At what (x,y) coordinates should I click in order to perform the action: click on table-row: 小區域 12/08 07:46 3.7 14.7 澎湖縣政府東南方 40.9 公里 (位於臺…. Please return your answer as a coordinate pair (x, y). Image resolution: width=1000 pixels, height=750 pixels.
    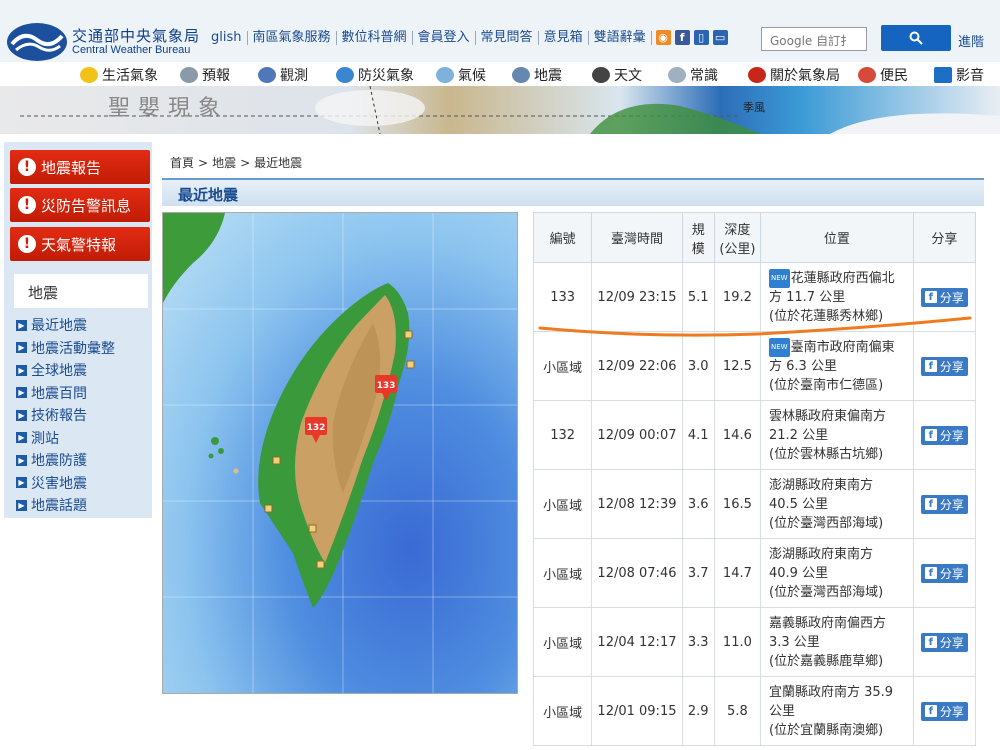
    Looking at the image, I should click on (754, 573).